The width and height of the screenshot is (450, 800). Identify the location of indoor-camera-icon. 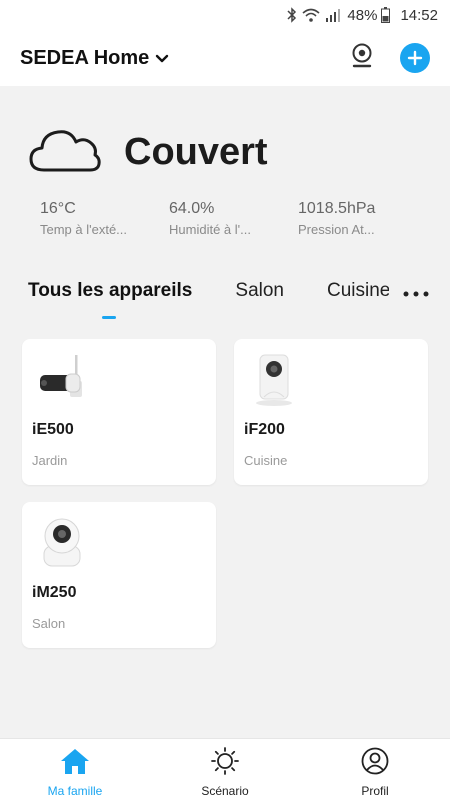
(276, 379).